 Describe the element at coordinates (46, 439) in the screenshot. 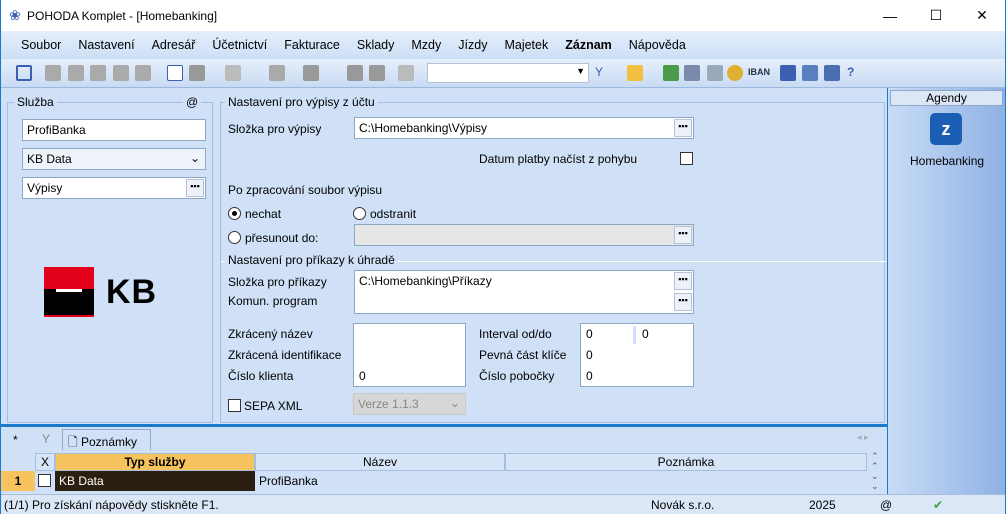

I see `filter-tab-icon: Y` at that location.